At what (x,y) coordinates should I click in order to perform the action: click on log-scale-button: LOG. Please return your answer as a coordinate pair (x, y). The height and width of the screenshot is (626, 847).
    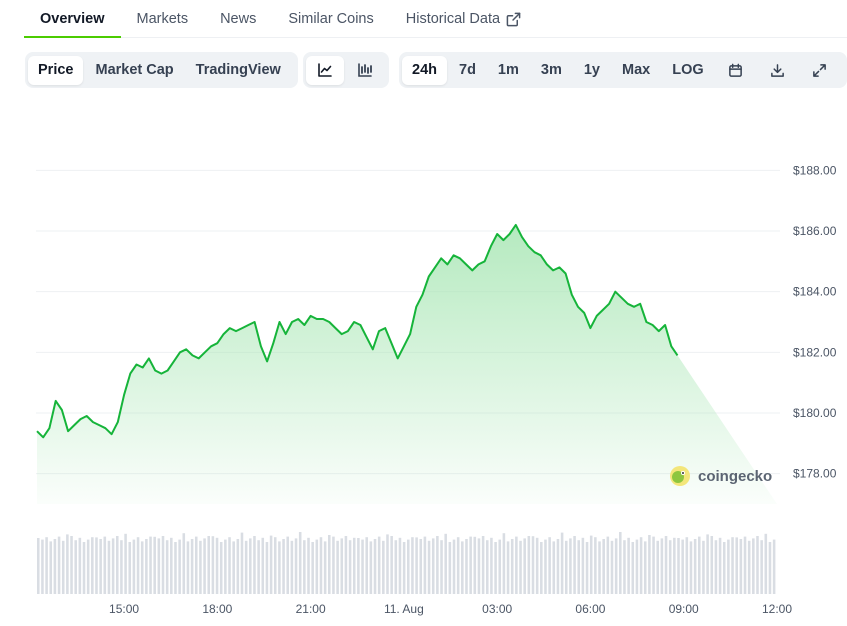
    Looking at the image, I should click on (687, 70).